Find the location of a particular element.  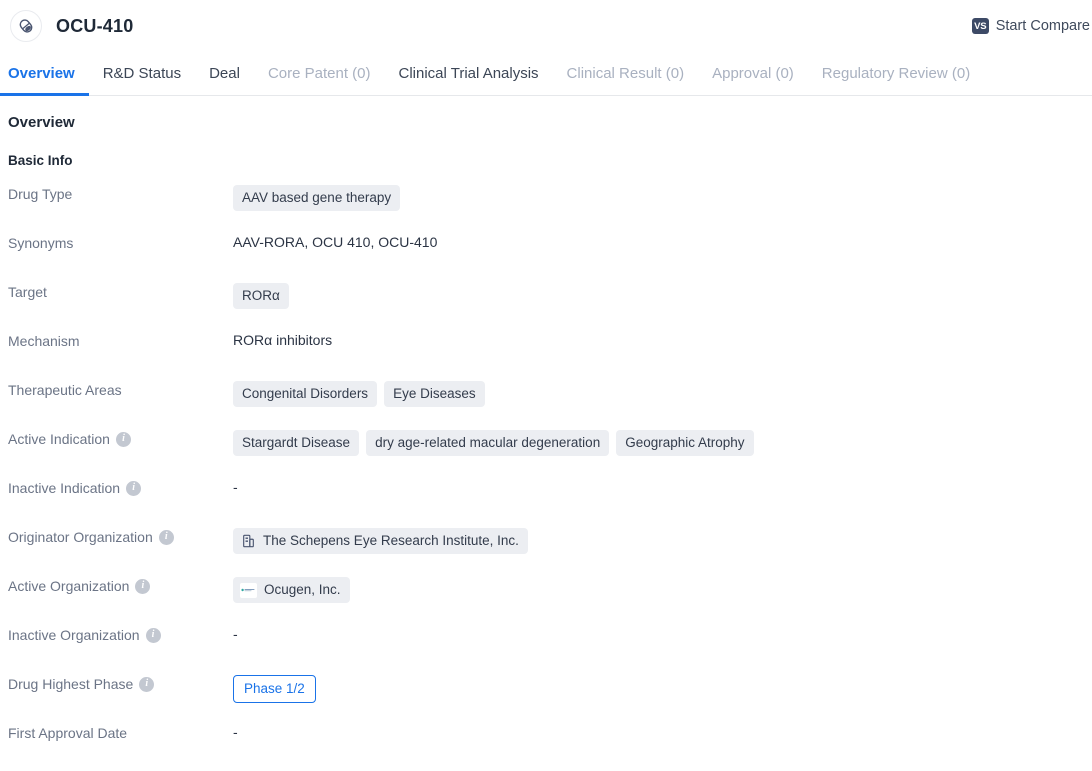

row-label: Drug Highest Phase i is located at coordinates (120, 683).